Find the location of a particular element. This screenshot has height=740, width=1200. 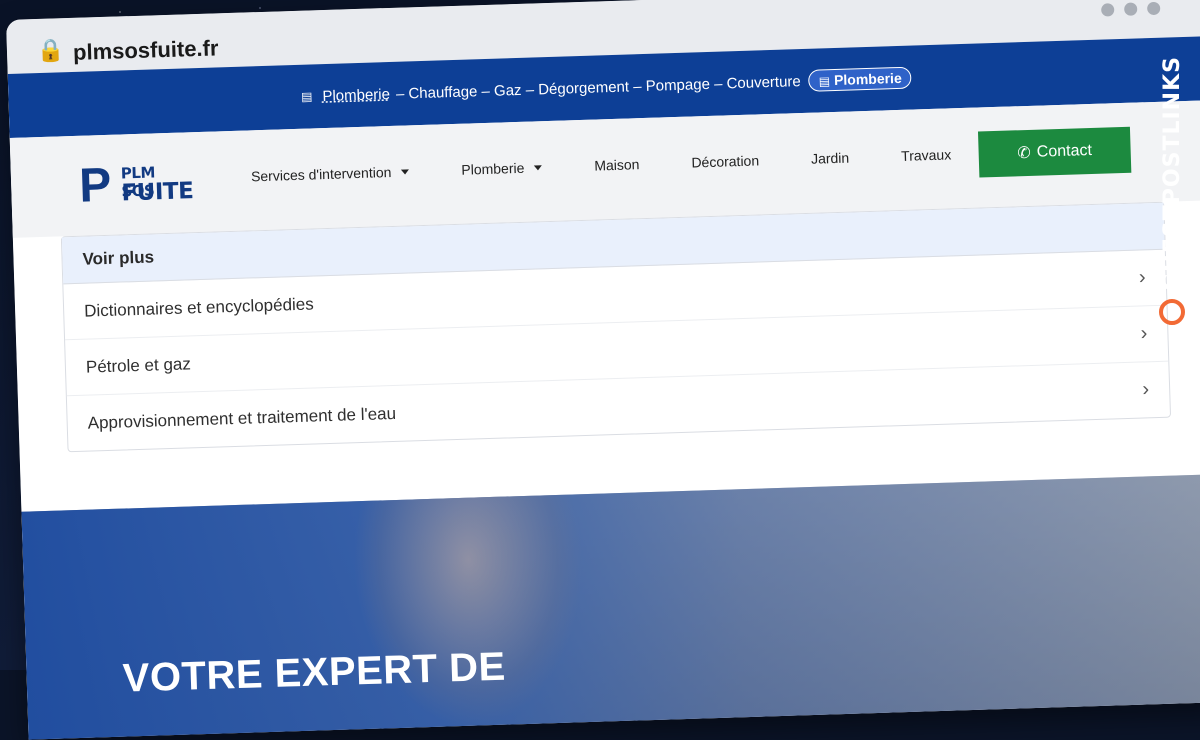

faucet-logo-icon: P is located at coordinates (95, 185).